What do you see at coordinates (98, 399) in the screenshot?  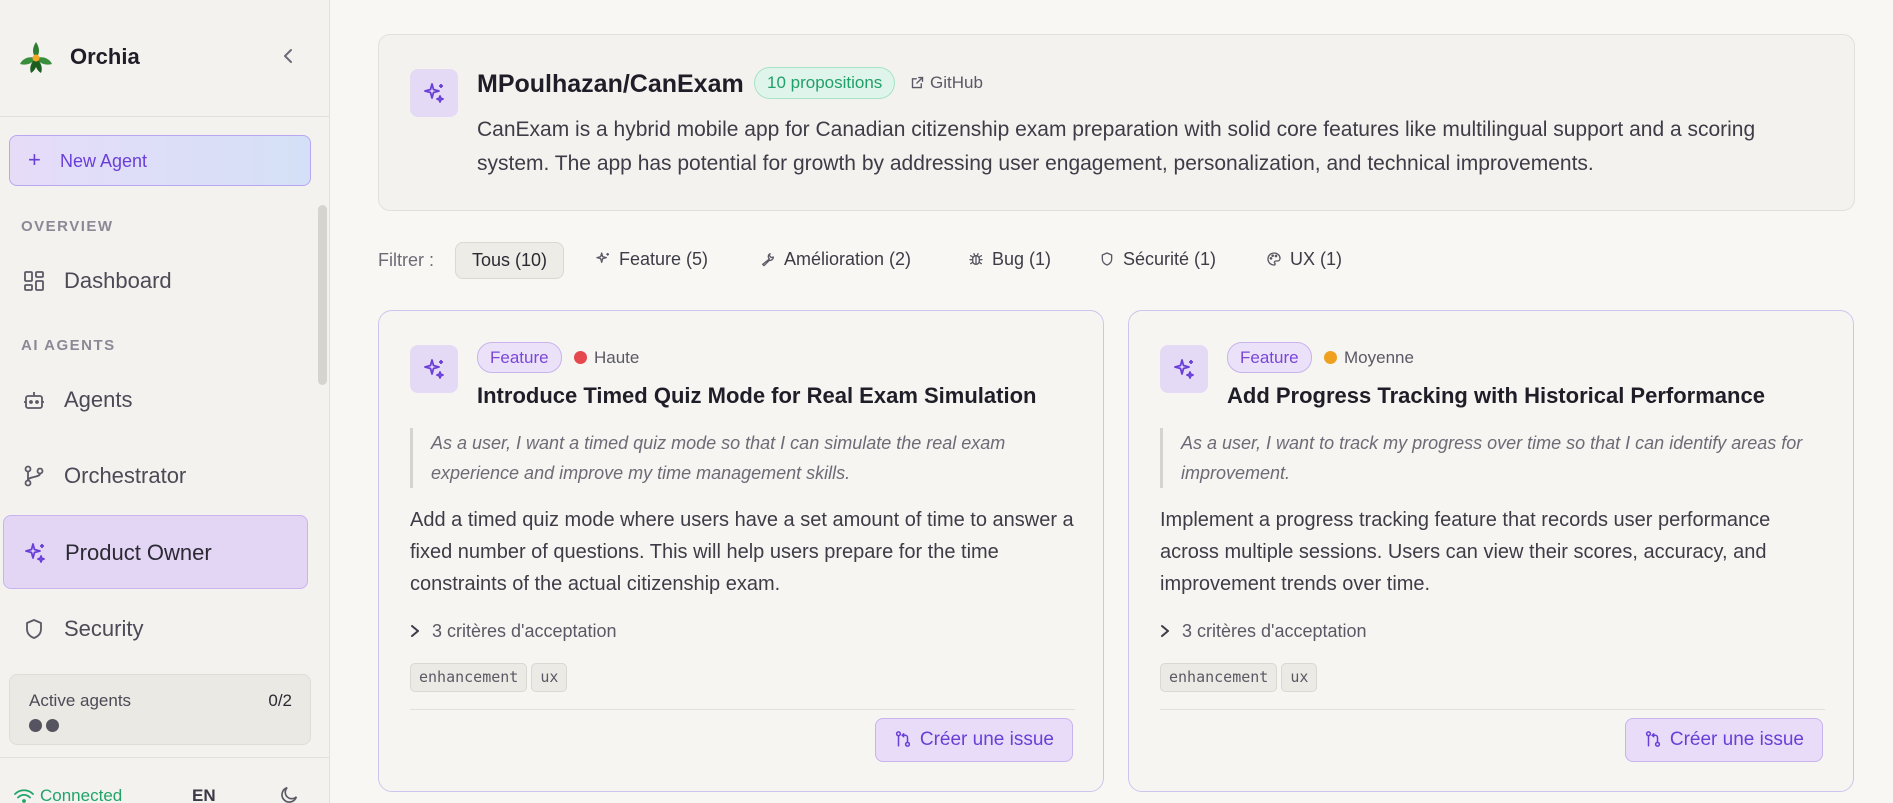 I see `sidebar-item-label: Agents` at bounding box center [98, 399].